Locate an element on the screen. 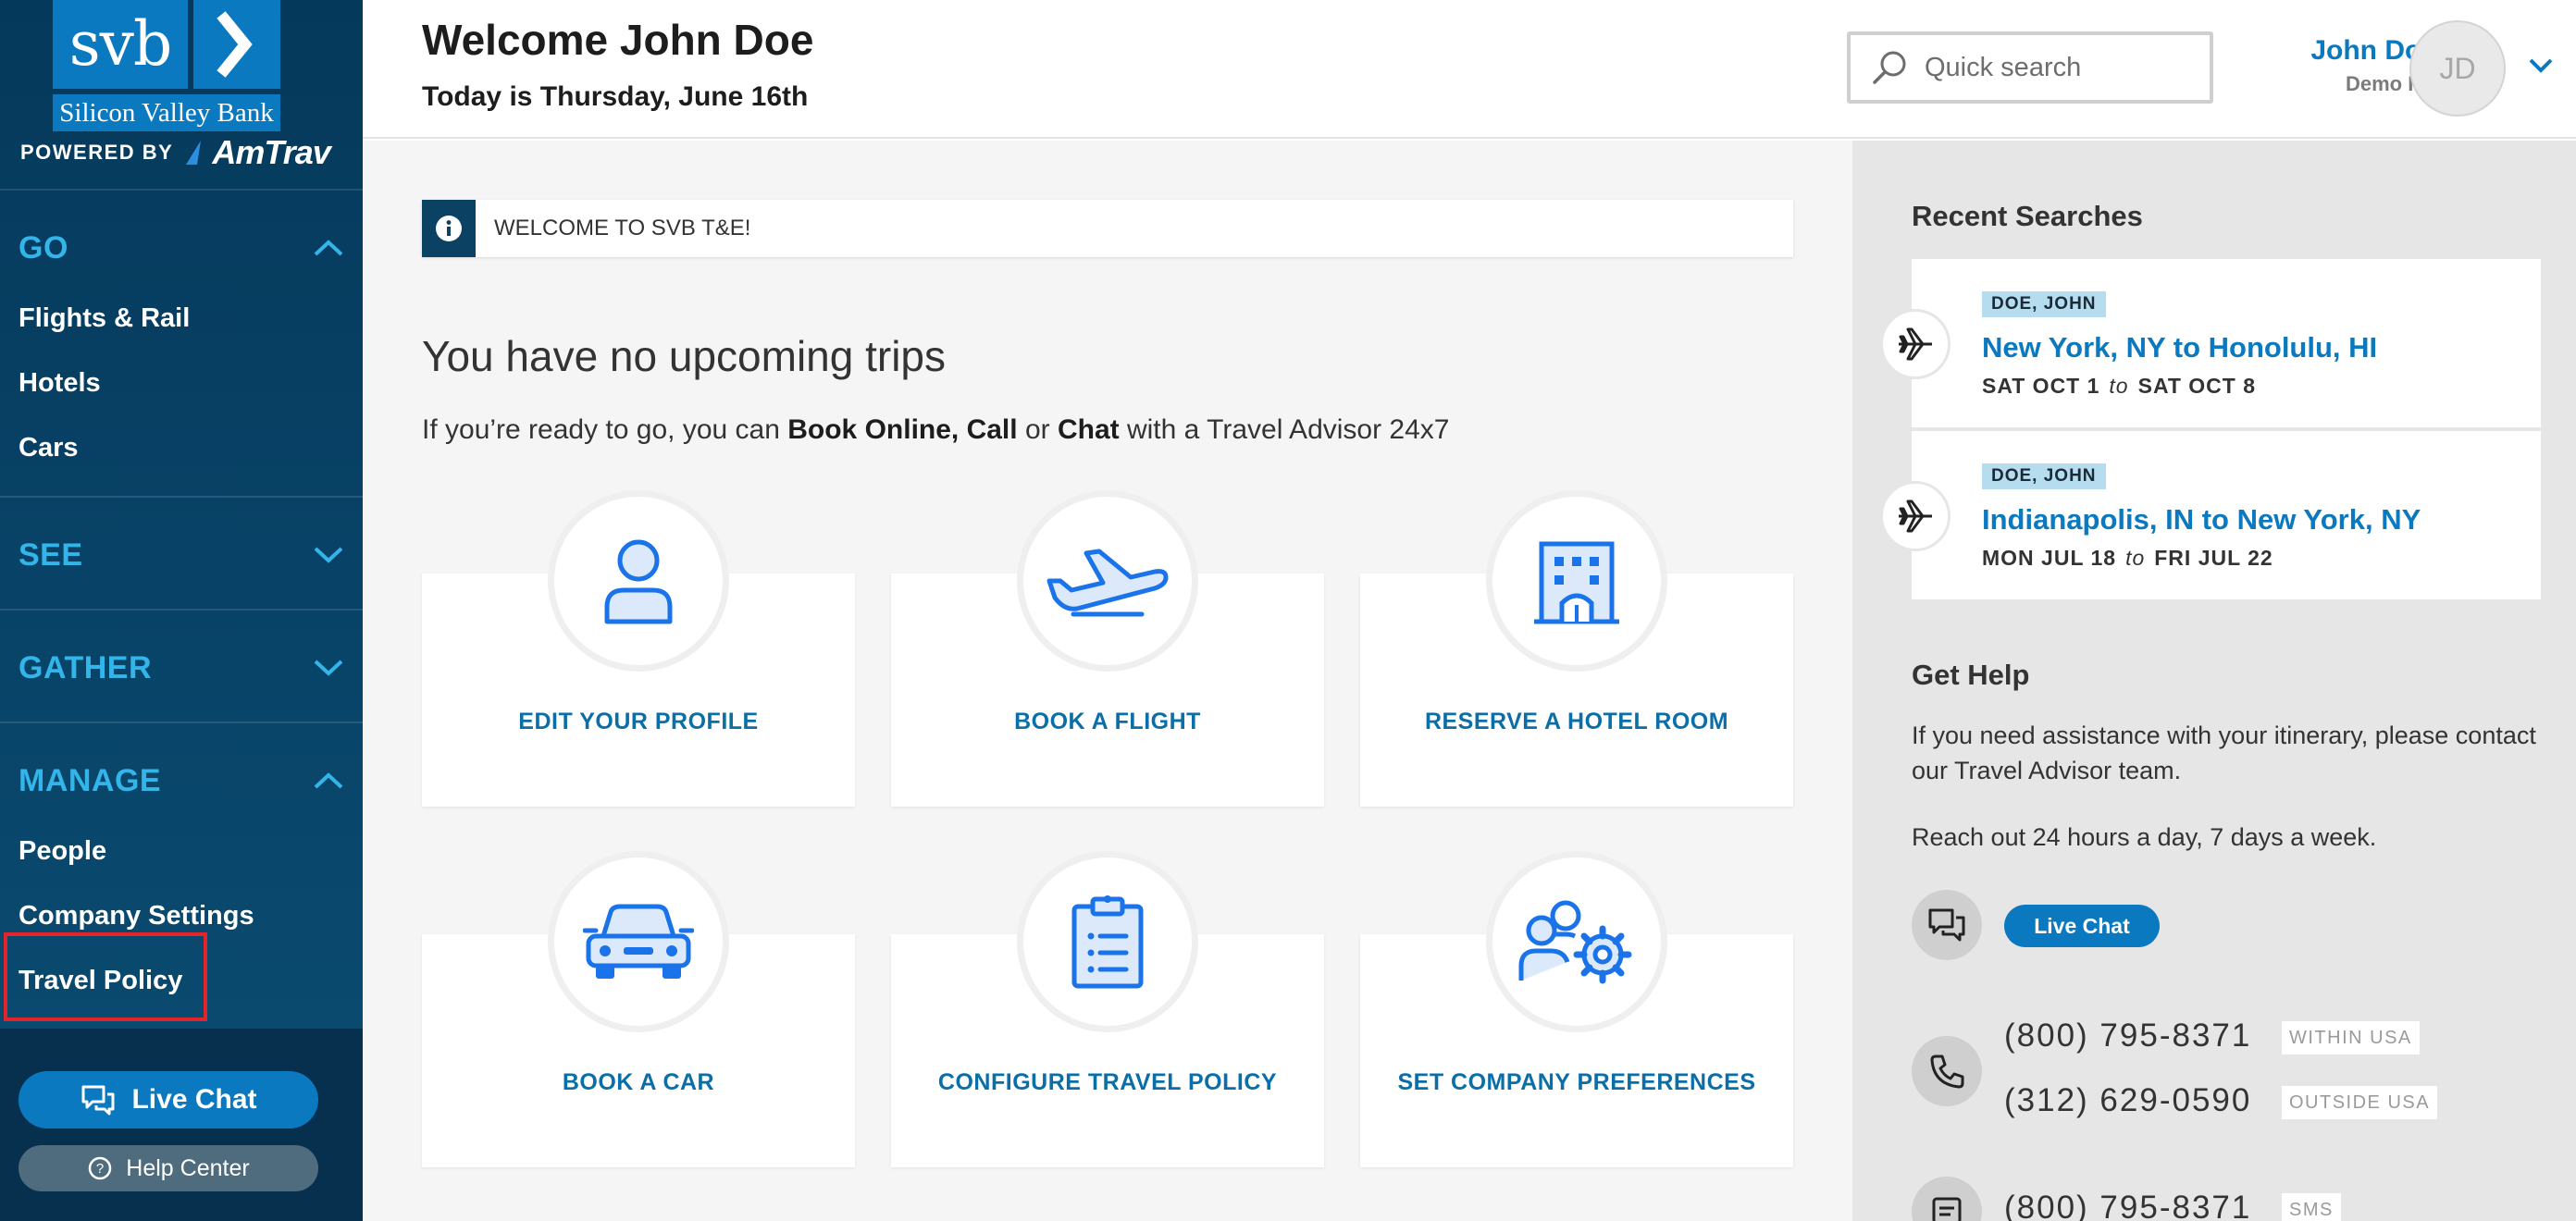 The width and height of the screenshot is (2576, 1221). travel-policy-highlight is located at coordinates (106, 977).